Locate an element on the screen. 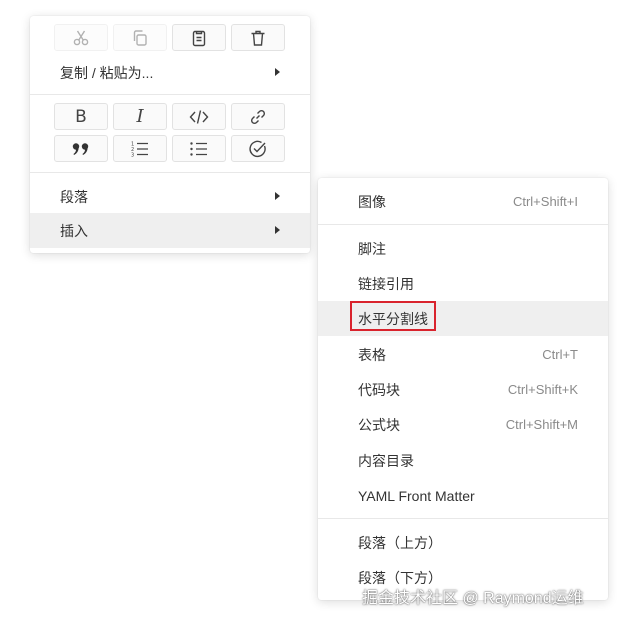  delete-button is located at coordinates (258, 37).